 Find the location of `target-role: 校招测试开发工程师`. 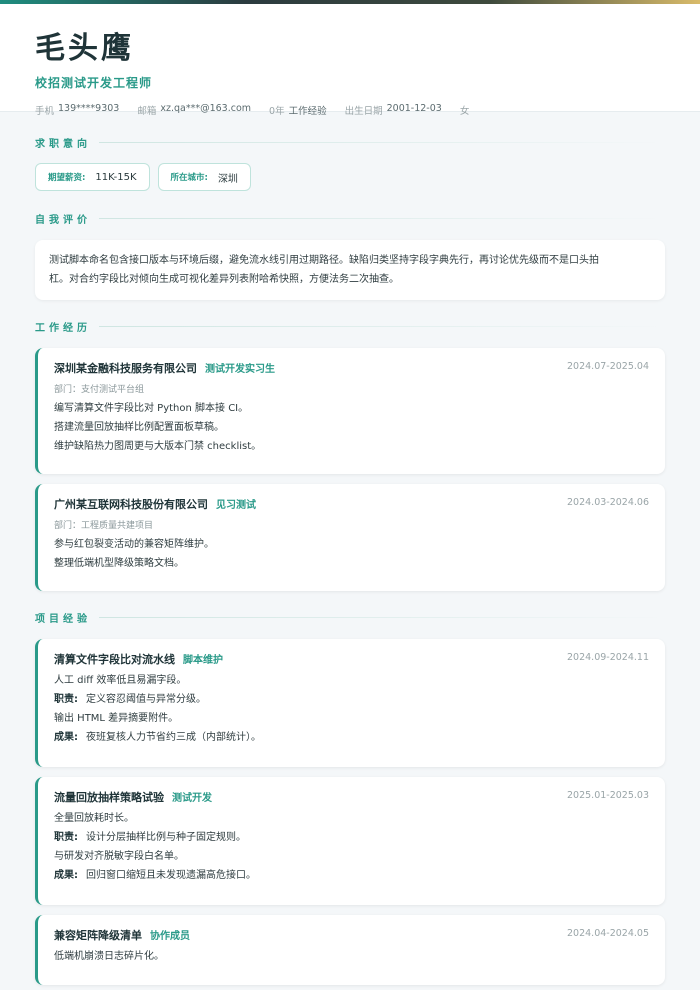

target-role: 校招测试开发工程师 is located at coordinates (94, 83).